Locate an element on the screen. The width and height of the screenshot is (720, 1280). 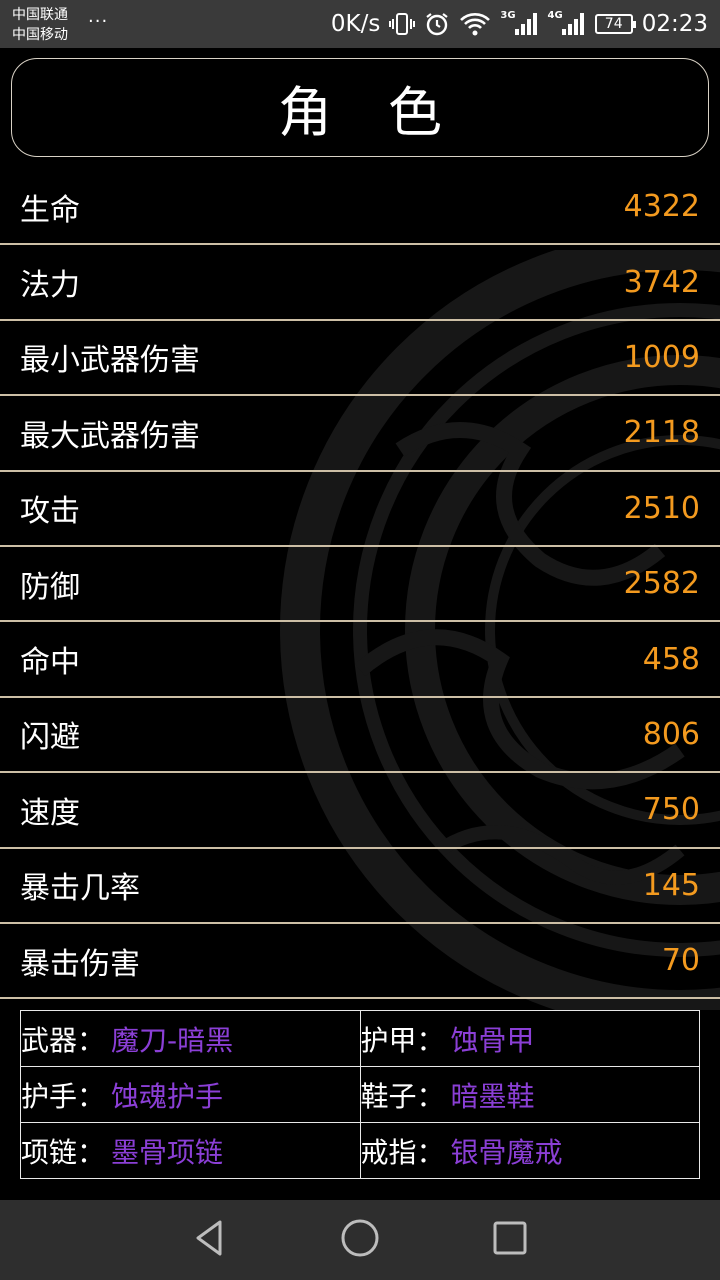
network-type-2: 4G is located at coordinates (555, 15).